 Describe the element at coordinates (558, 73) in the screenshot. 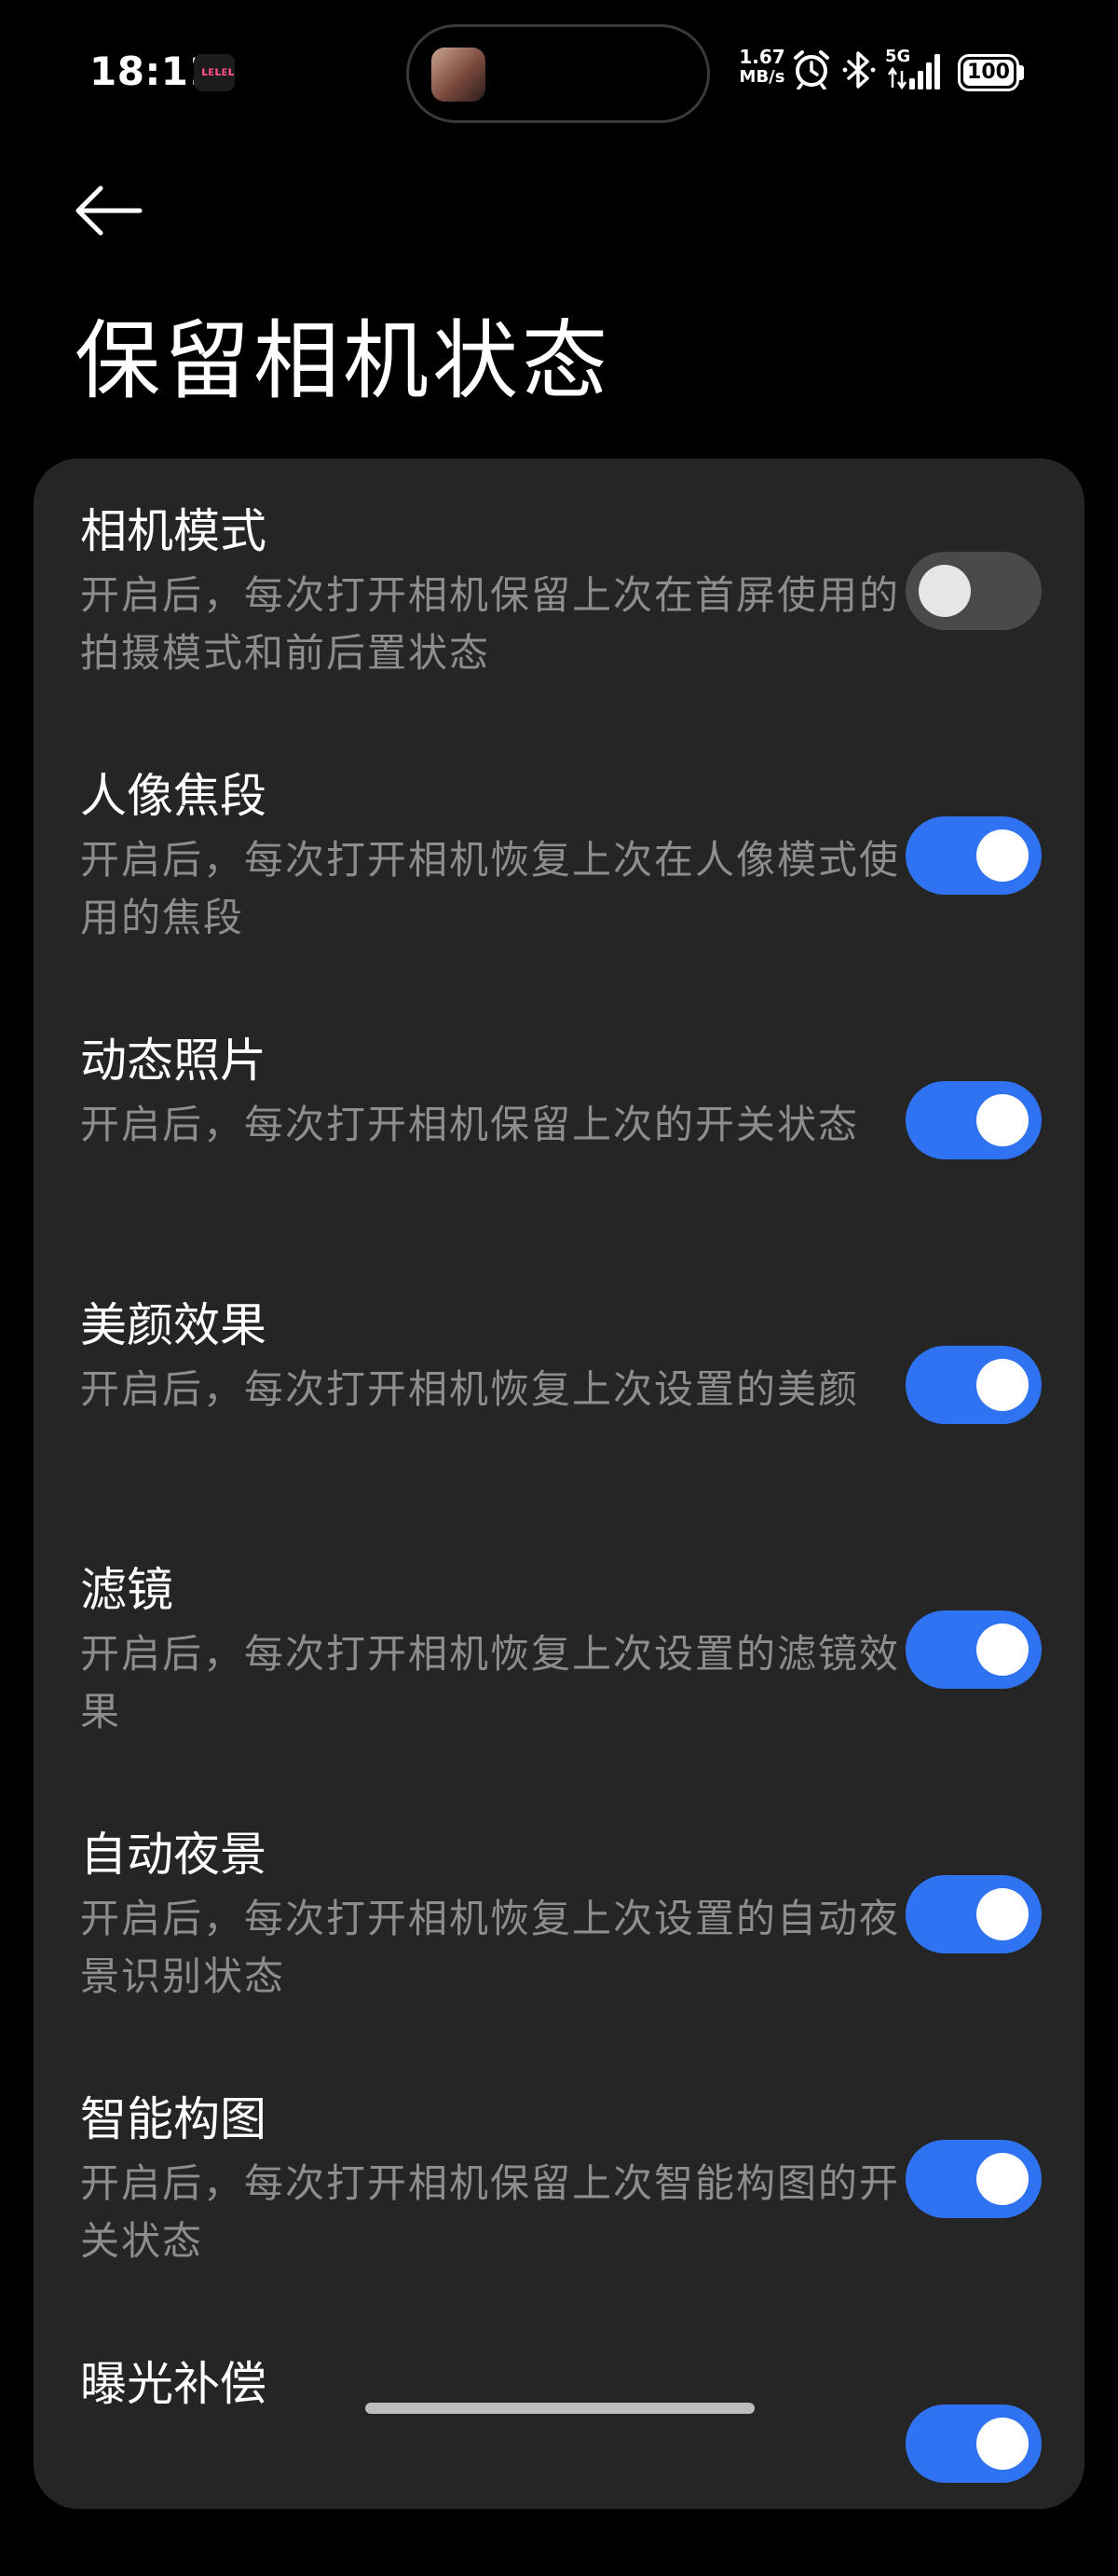

I see `dynamic-island` at that location.